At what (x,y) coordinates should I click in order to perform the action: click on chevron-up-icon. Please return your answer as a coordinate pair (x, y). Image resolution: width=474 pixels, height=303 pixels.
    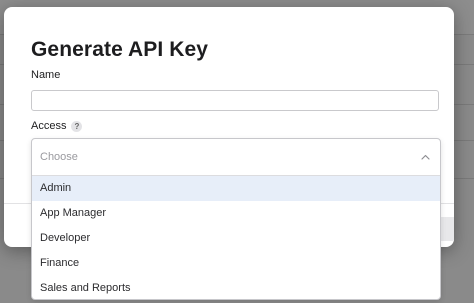
    Looking at the image, I should click on (425, 157).